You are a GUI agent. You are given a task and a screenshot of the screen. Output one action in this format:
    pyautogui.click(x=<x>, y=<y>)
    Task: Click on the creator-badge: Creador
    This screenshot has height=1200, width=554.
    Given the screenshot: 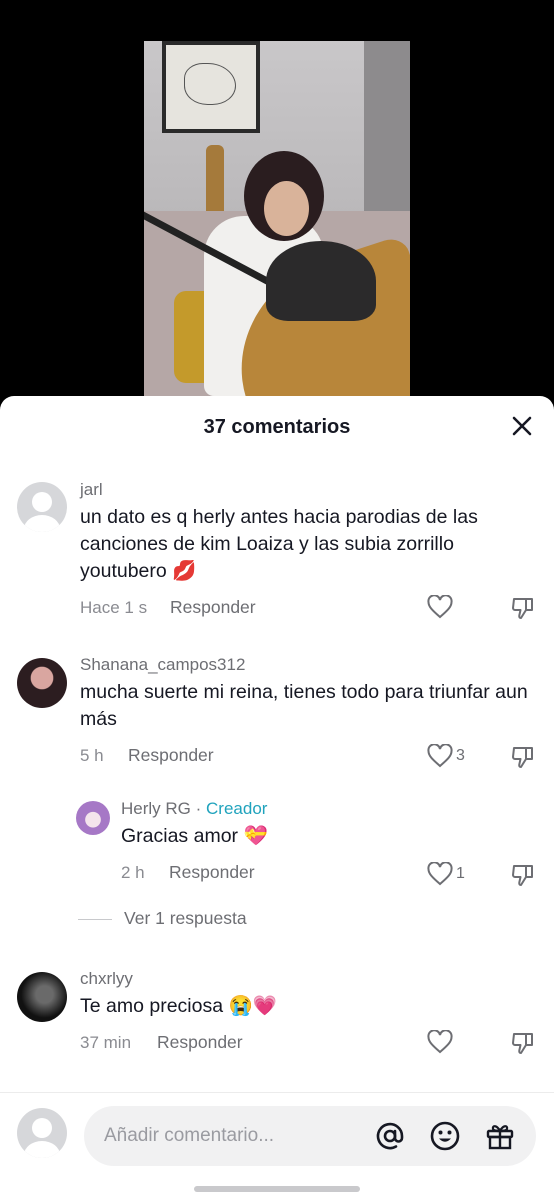 What is the action you would take?
    pyautogui.click(x=237, y=808)
    